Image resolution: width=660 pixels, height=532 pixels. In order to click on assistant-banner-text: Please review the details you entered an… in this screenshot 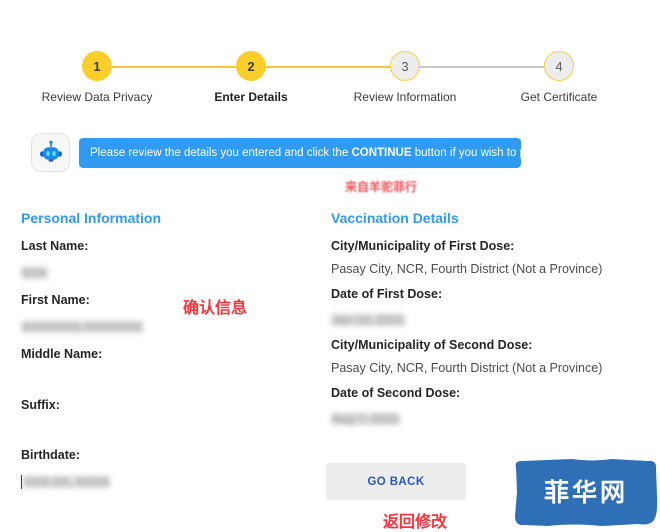, I will do `click(327, 153)`.